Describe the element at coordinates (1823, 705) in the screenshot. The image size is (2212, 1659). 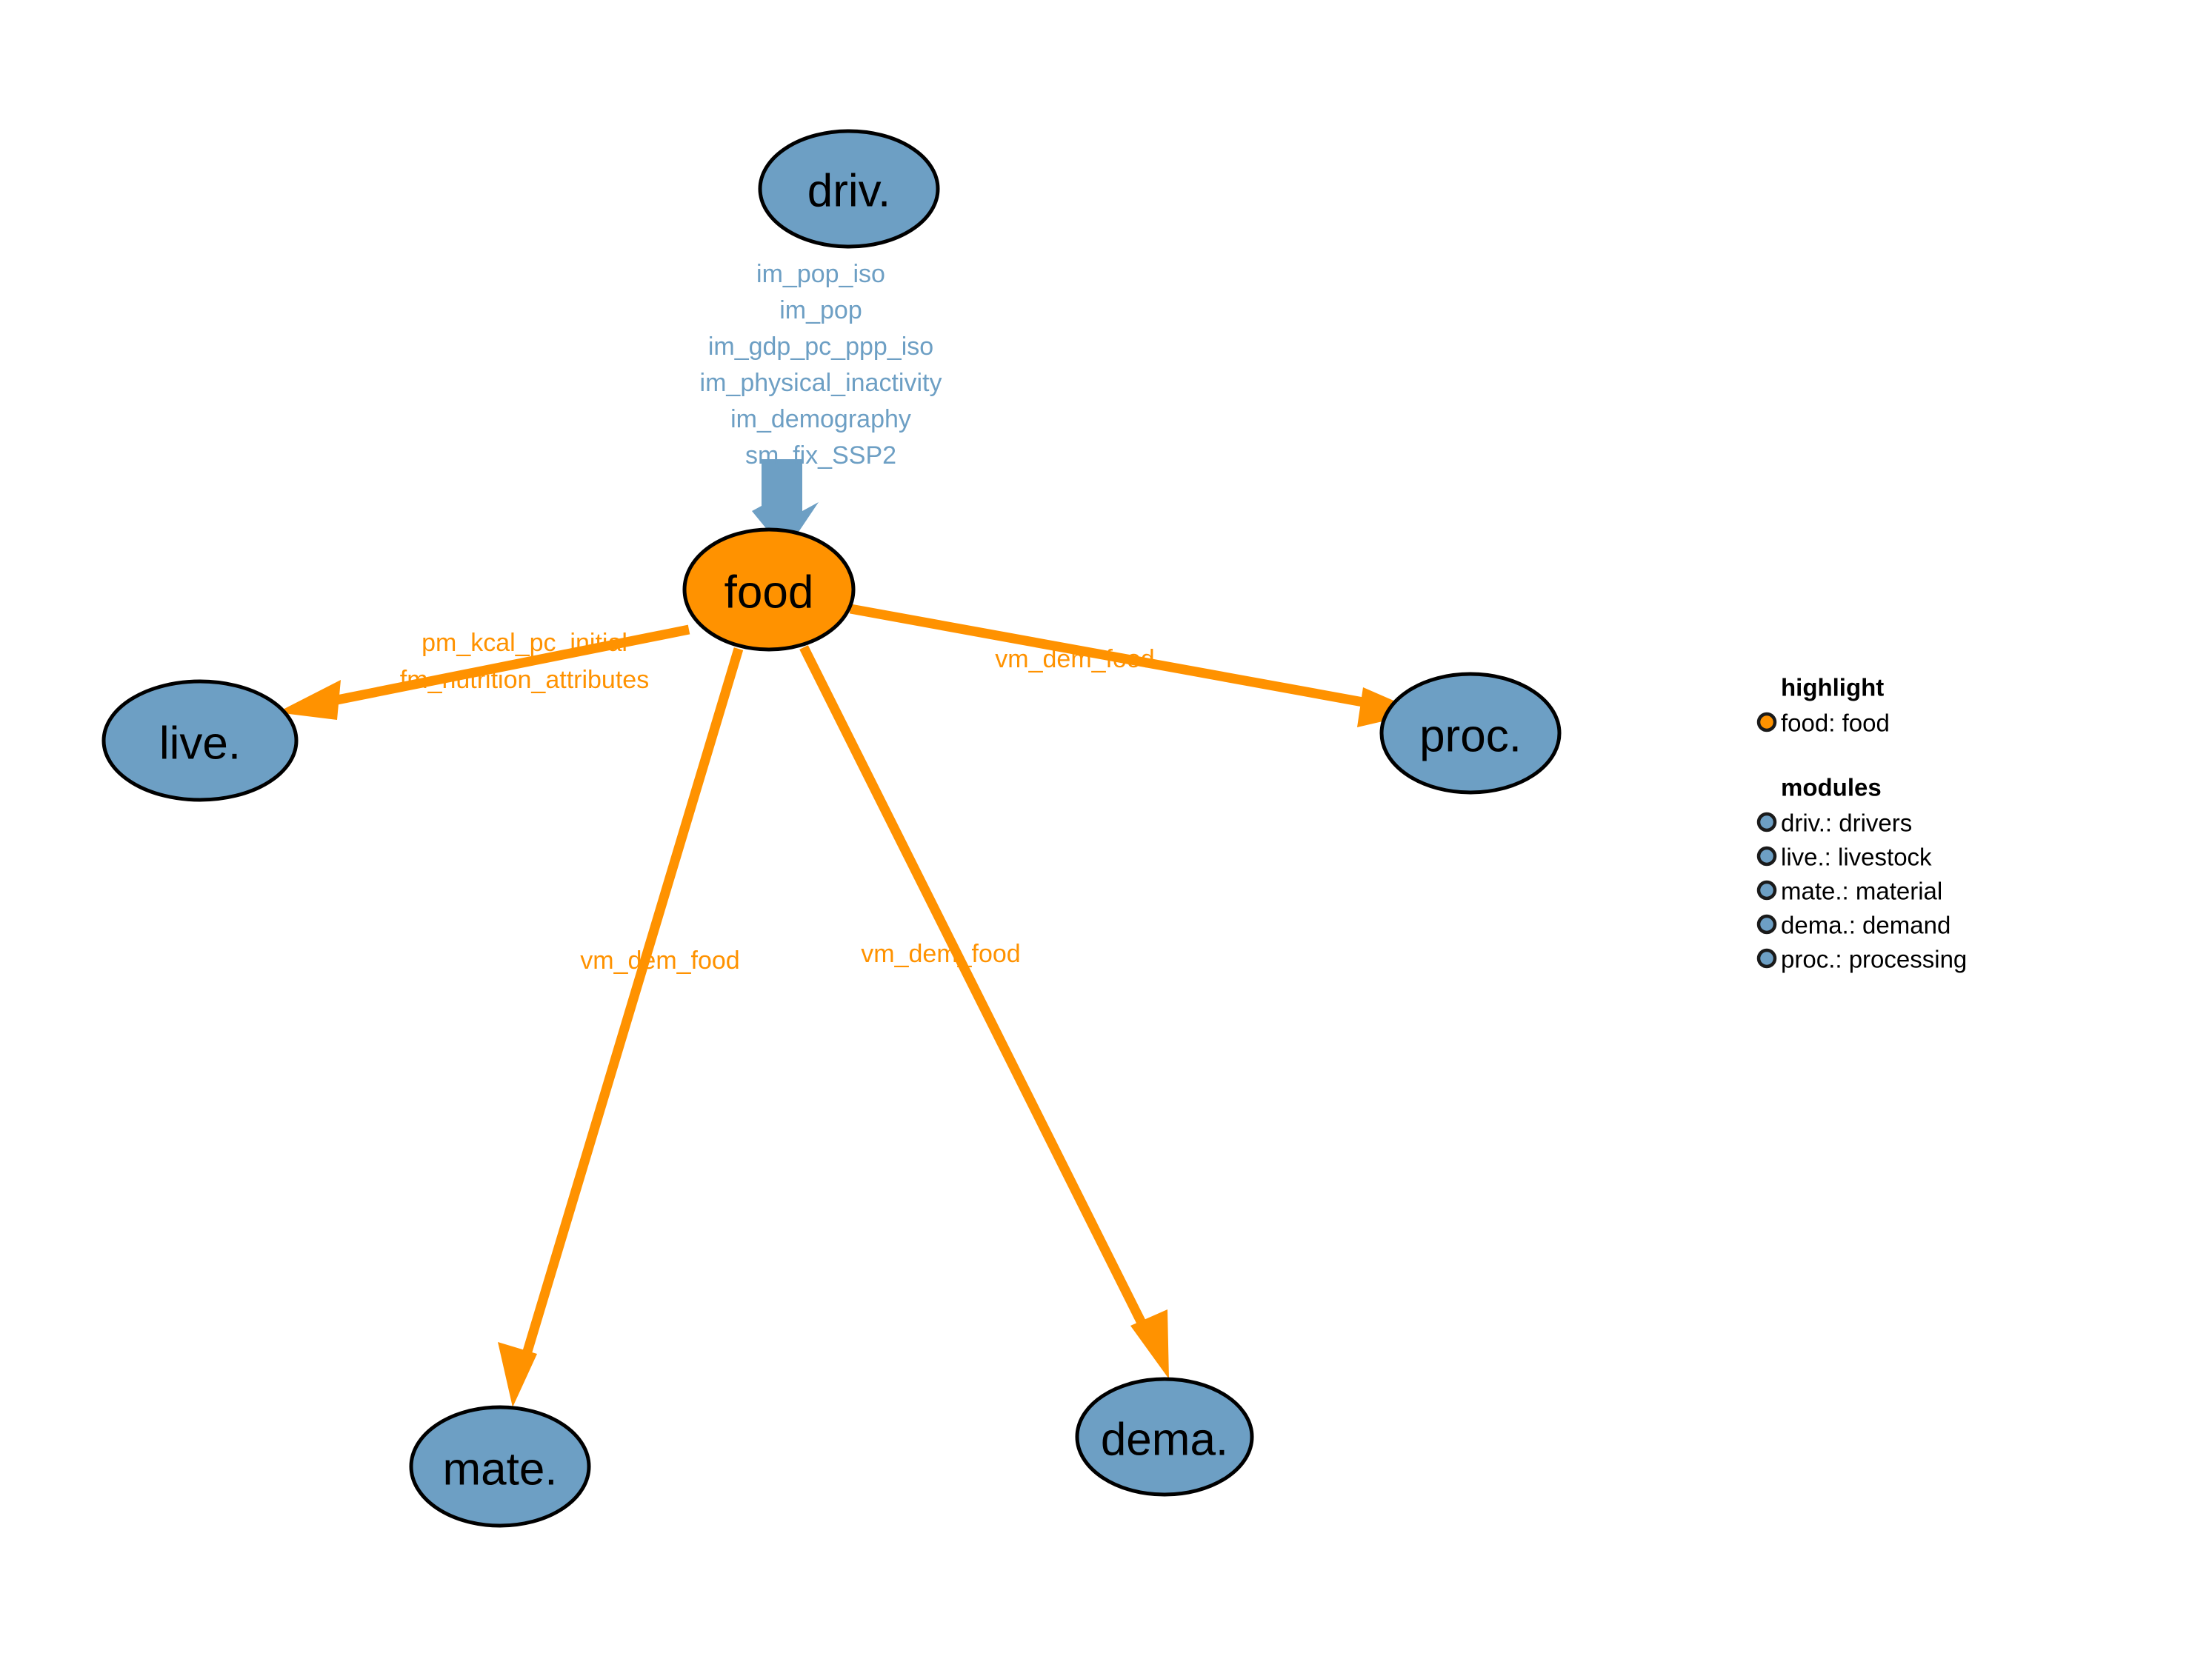
I see `legend-section-highlight: highlight food: food` at that location.